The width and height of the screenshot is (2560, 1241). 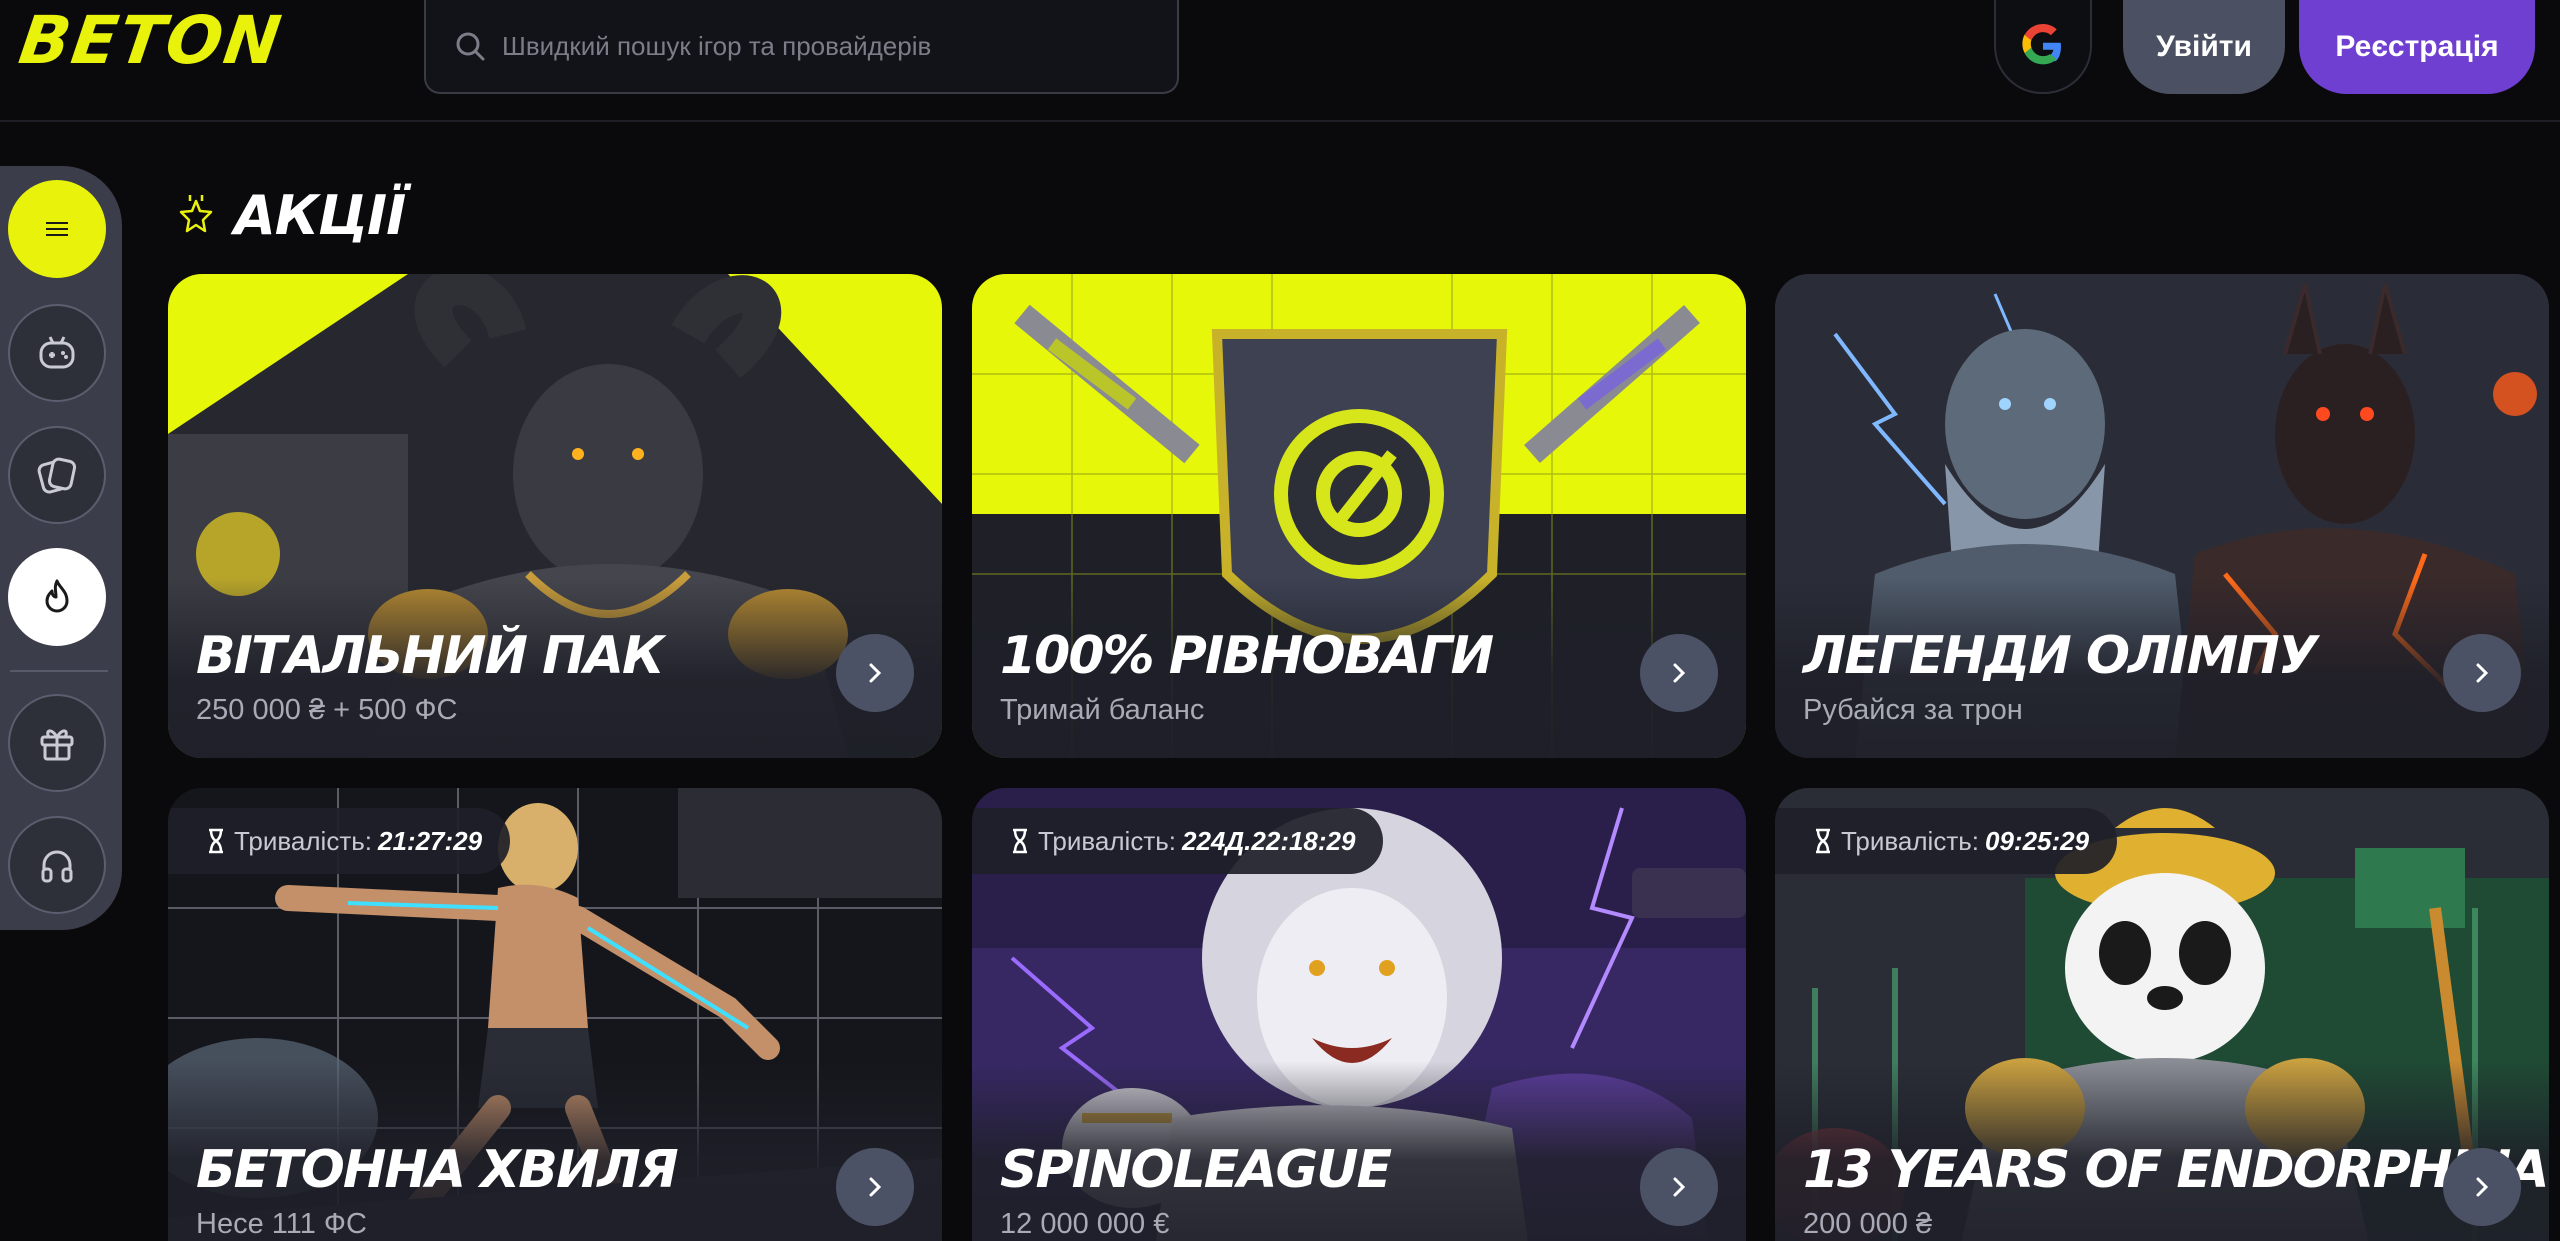 What do you see at coordinates (196, 214) in the screenshot?
I see `star-icon` at bounding box center [196, 214].